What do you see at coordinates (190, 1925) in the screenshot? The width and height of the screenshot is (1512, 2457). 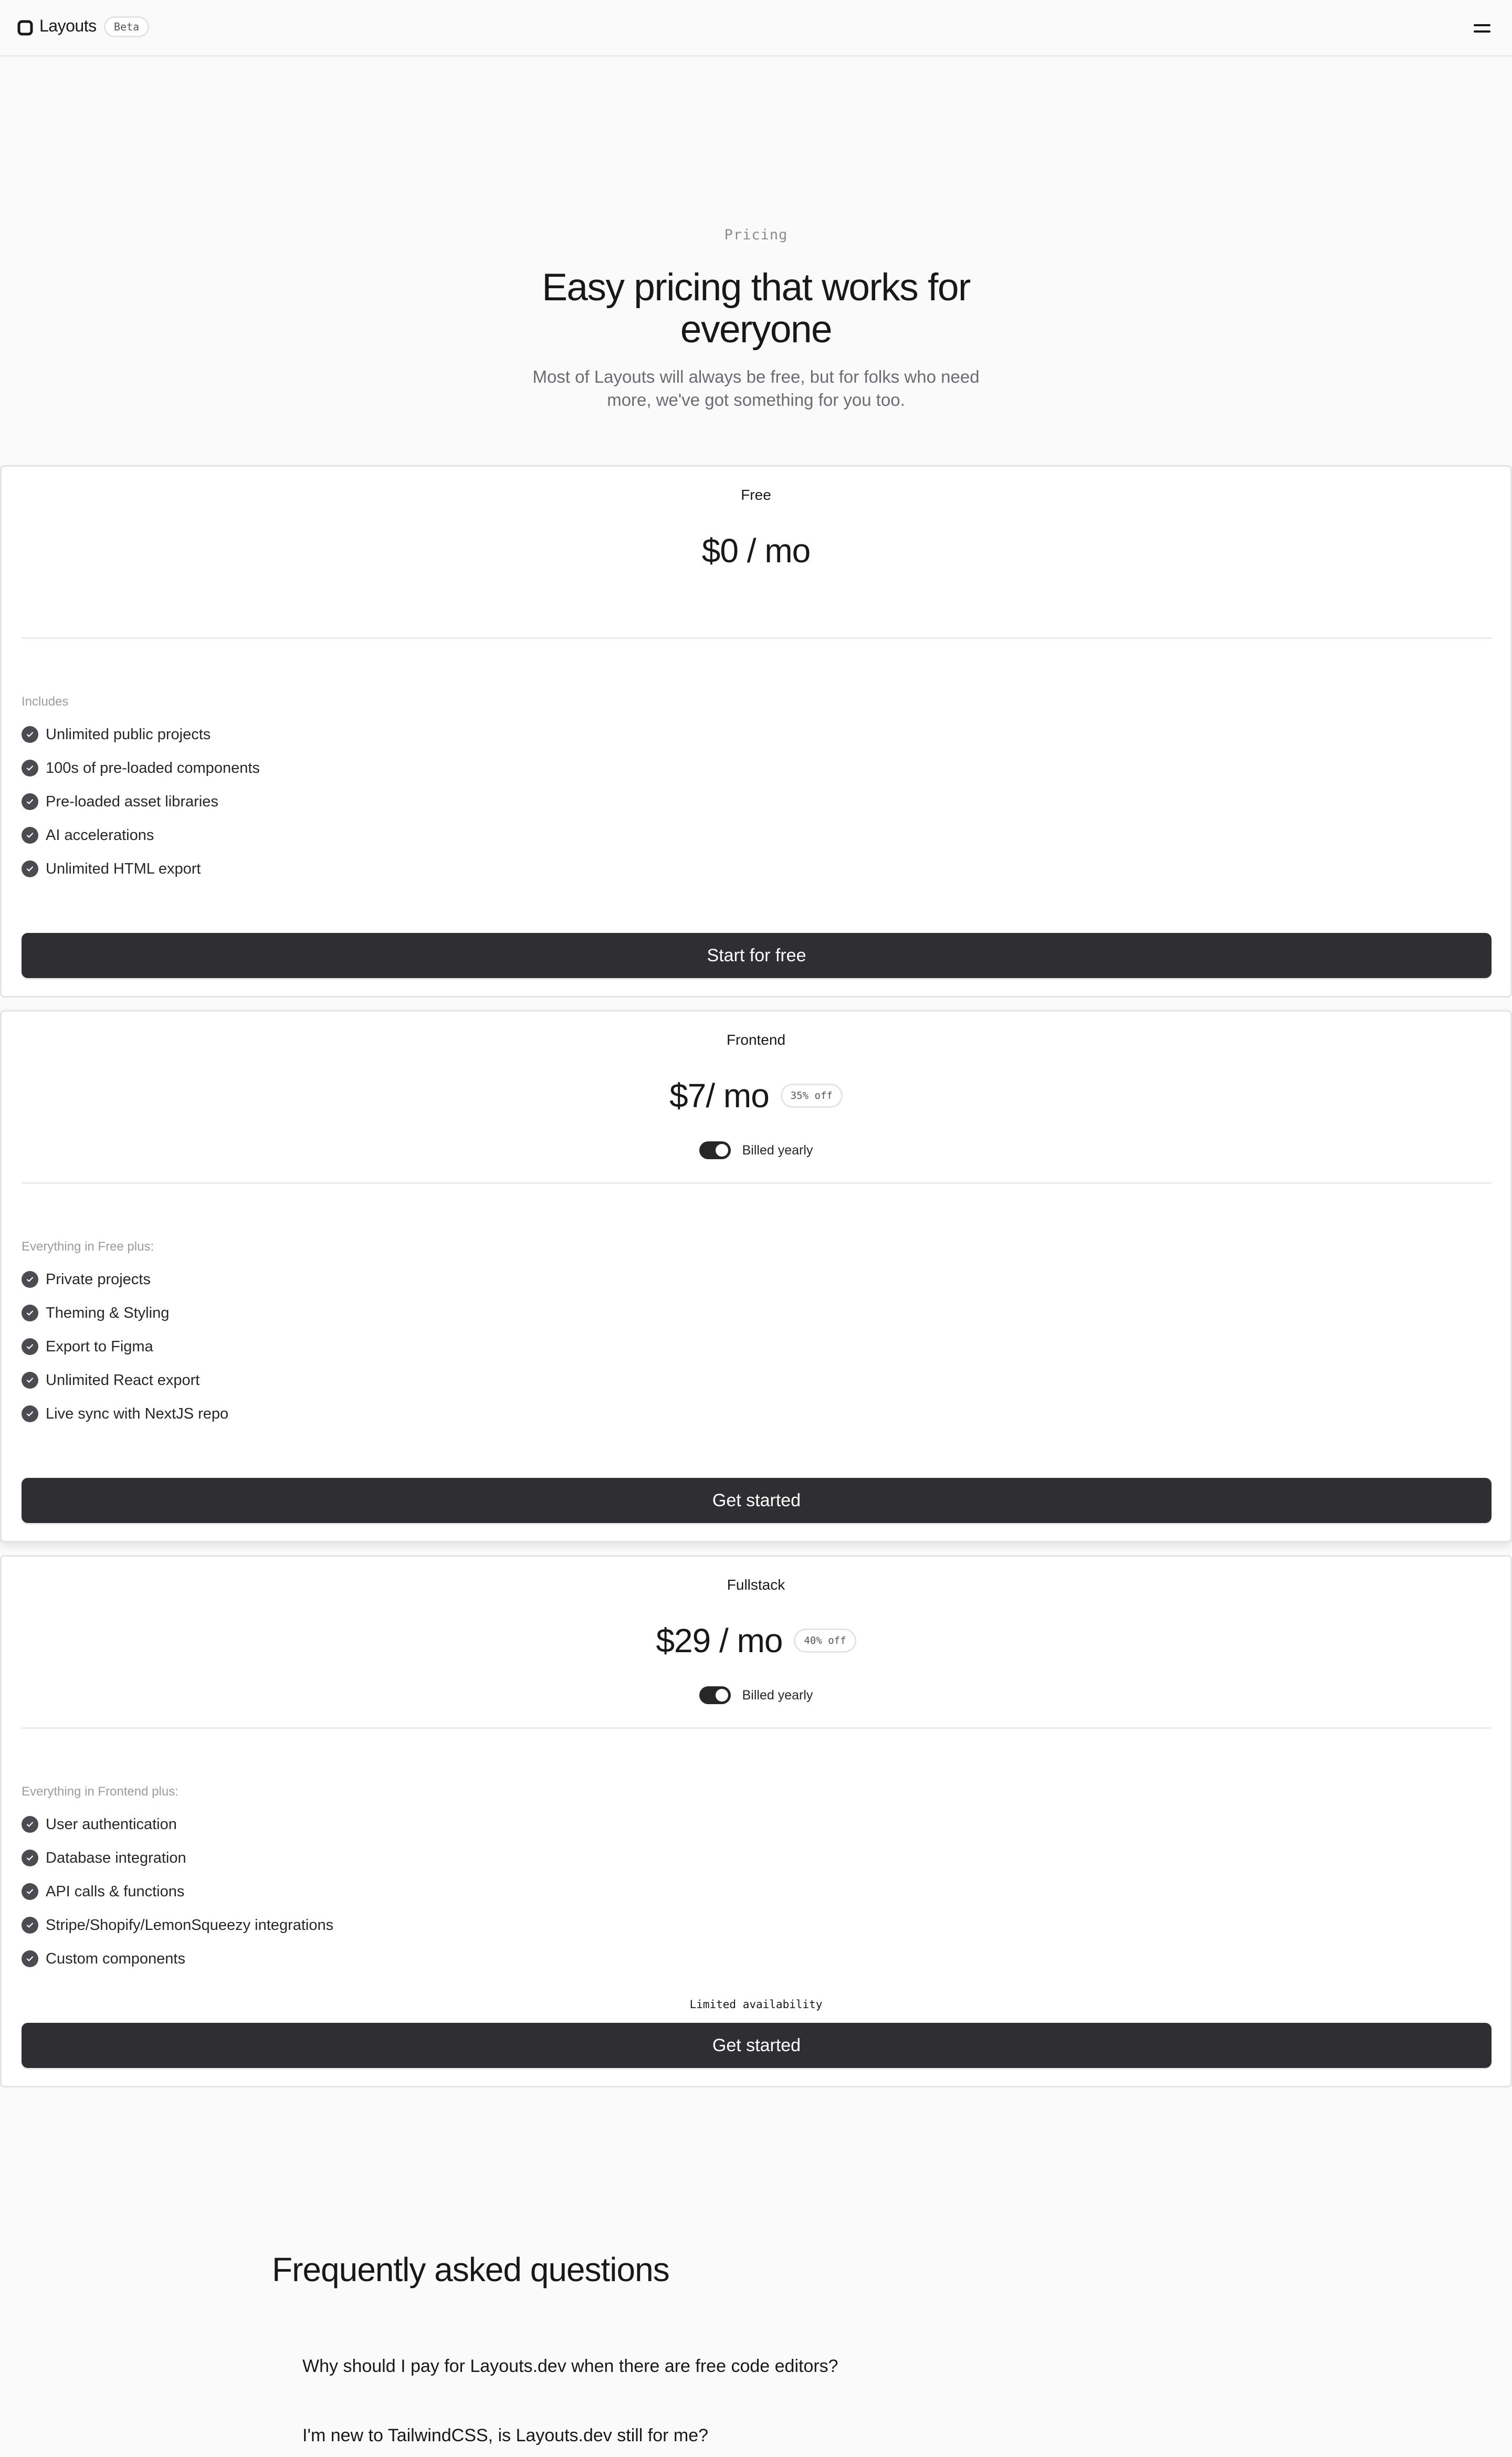 I see `feature-label: Stripe/Shopify/LemonSqueezy integrations` at bounding box center [190, 1925].